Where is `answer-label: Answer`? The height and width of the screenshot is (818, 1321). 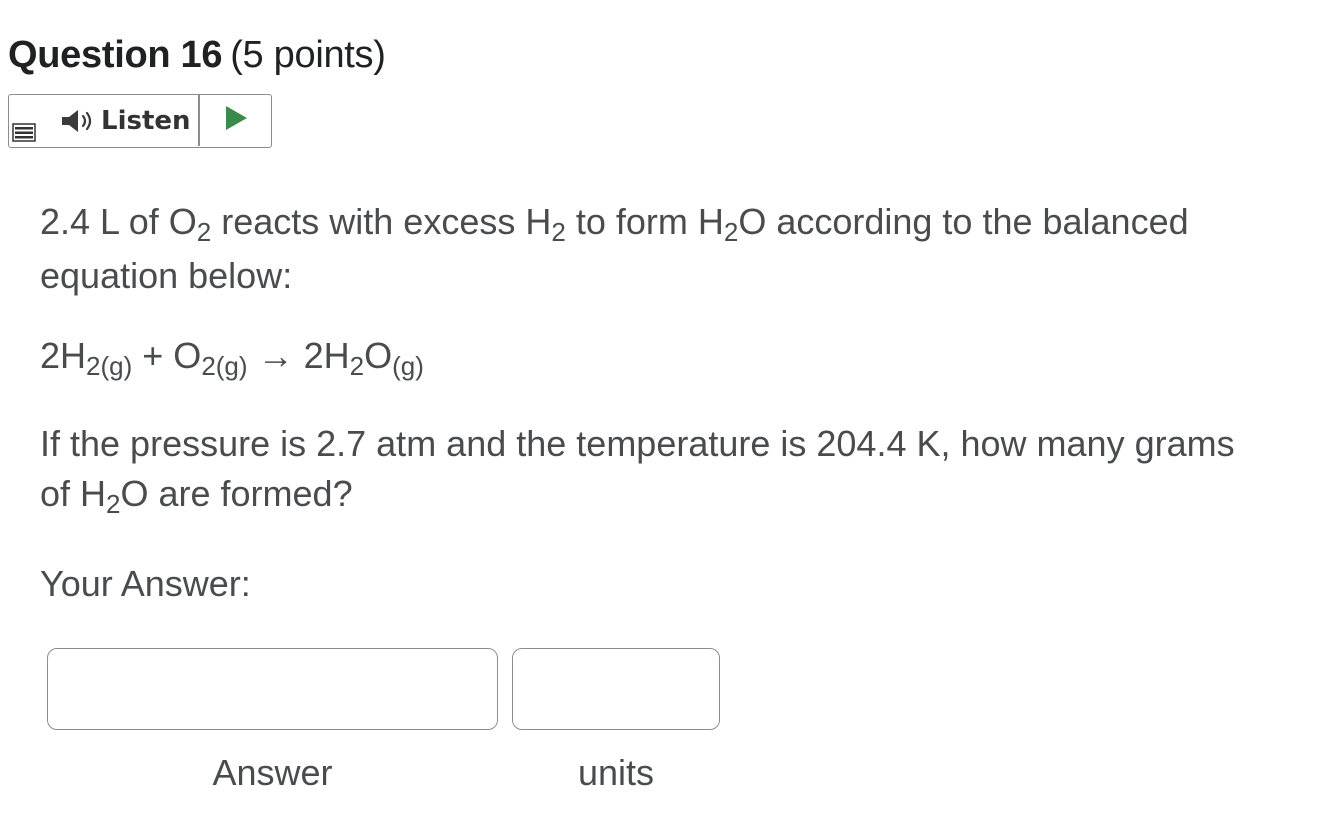
answer-label: Answer is located at coordinates (272, 772).